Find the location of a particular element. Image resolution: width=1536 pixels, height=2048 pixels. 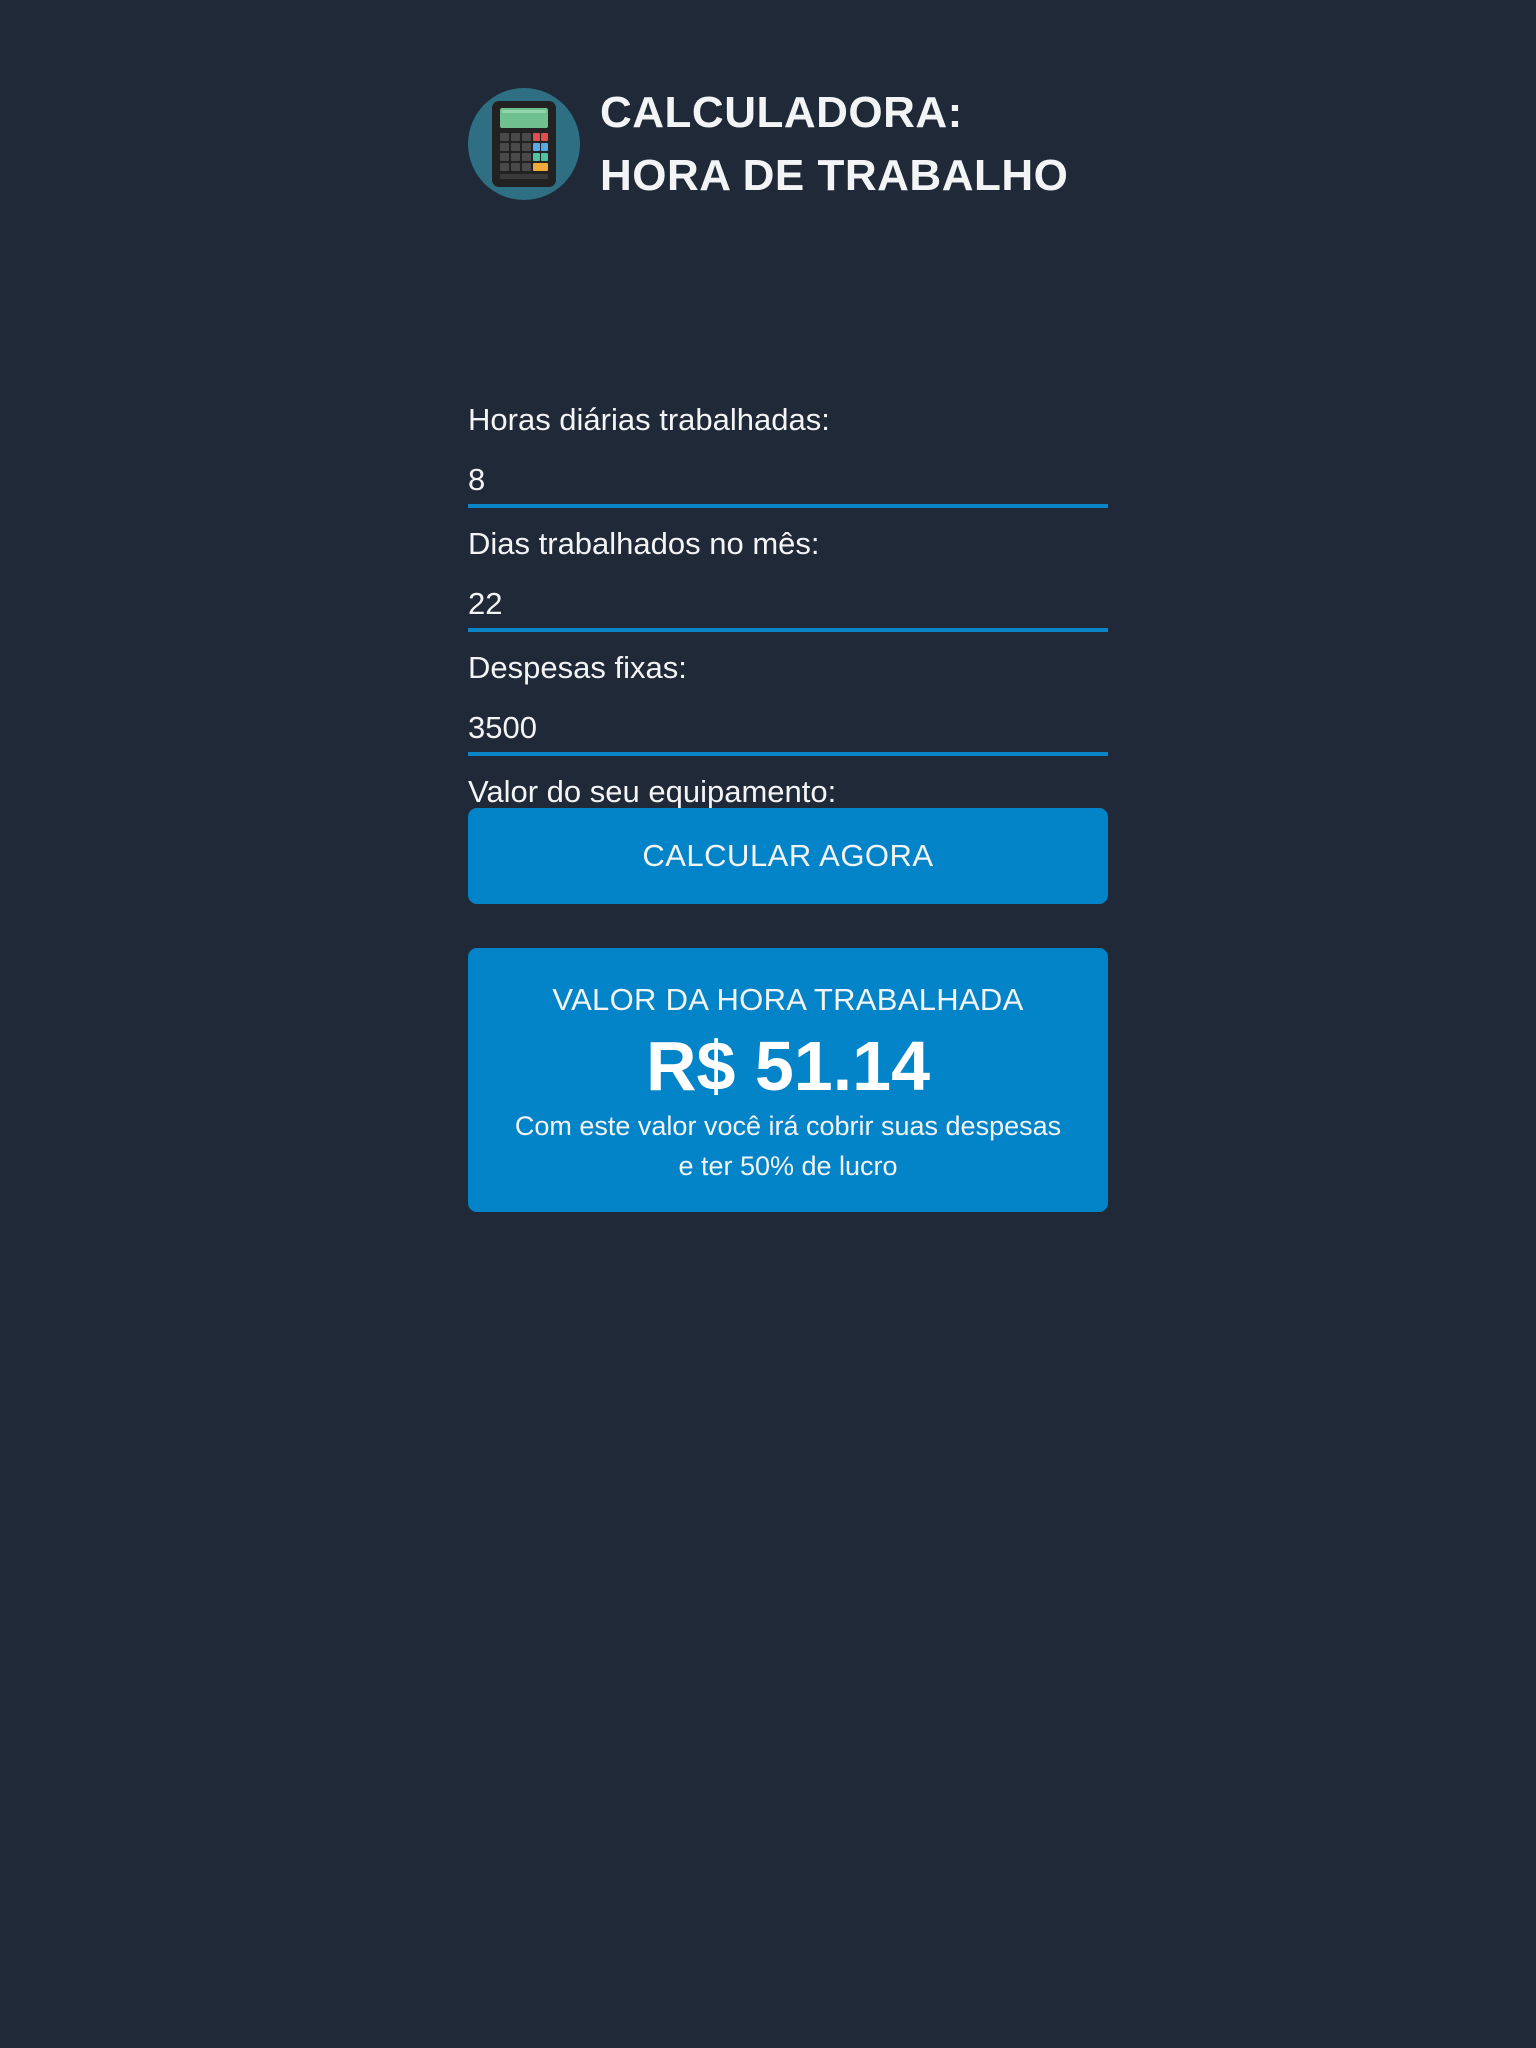

calculator-icon is located at coordinates (524, 144).